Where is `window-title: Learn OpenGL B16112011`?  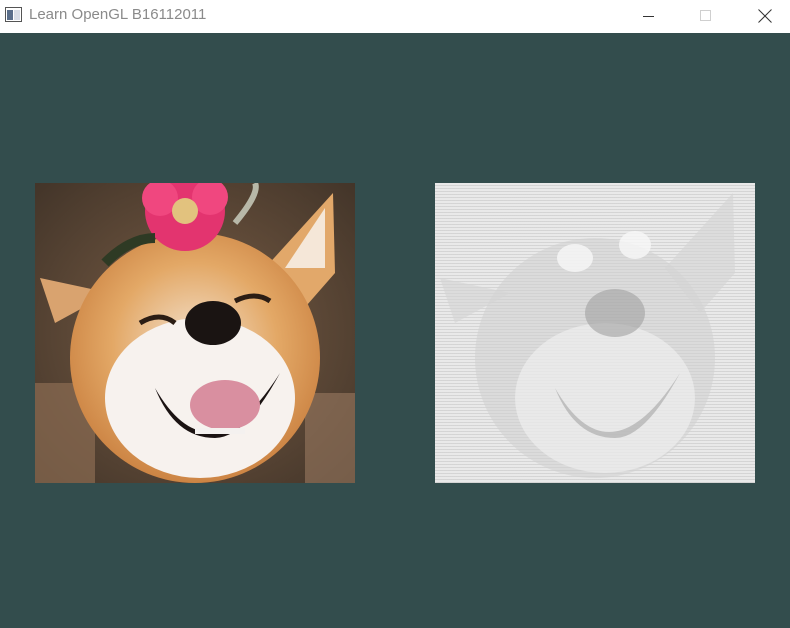
window-title: Learn OpenGL B16112011 is located at coordinates (118, 14).